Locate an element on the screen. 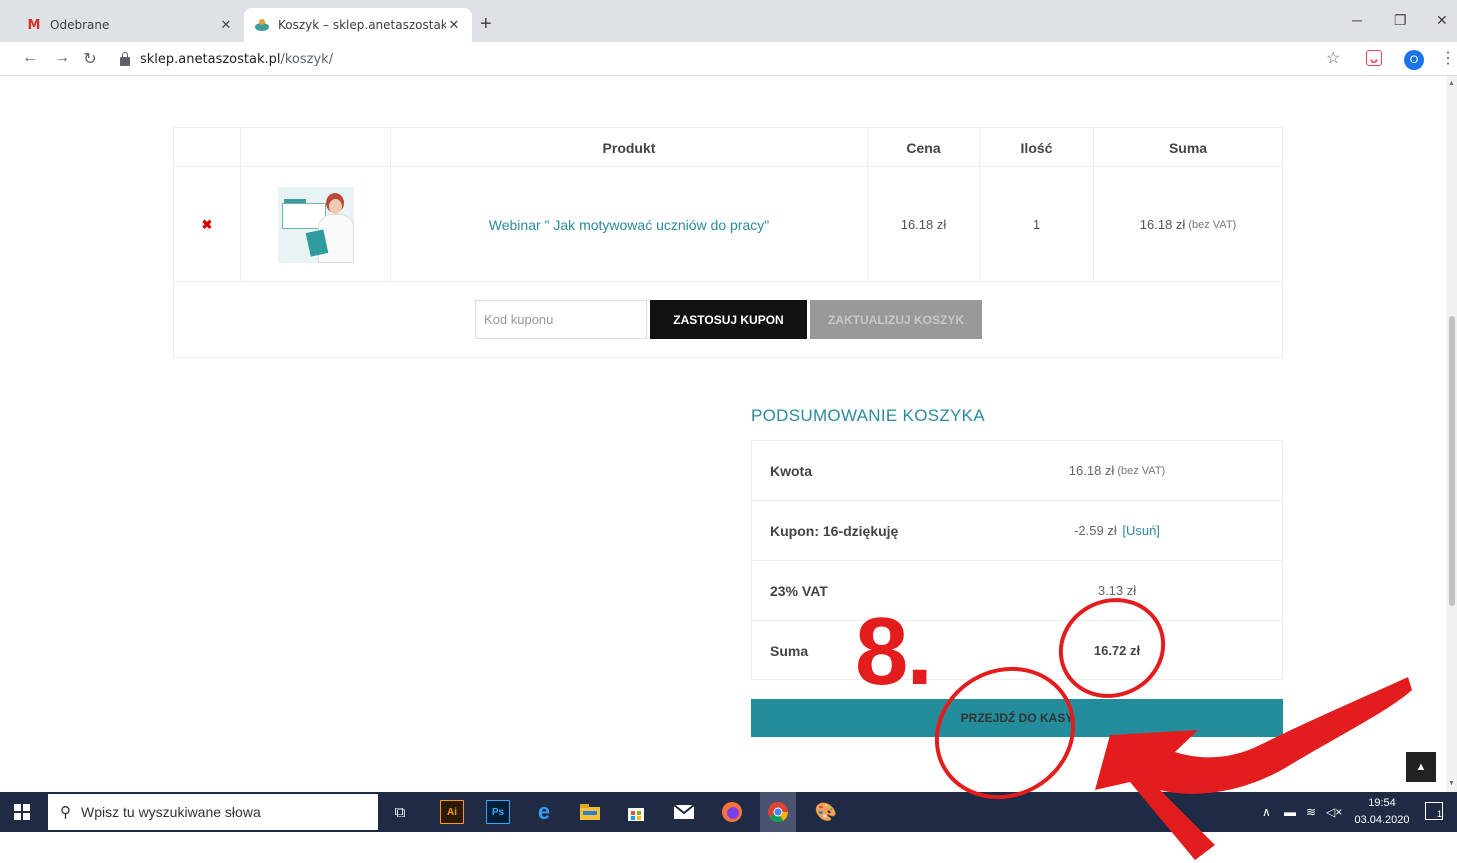 Image resolution: width=1457 pixels, height=863 pixels. taskbar-search-box: ⚲ Wpisz tu wyszukiwane słowa is located at coordinates (213, 812).